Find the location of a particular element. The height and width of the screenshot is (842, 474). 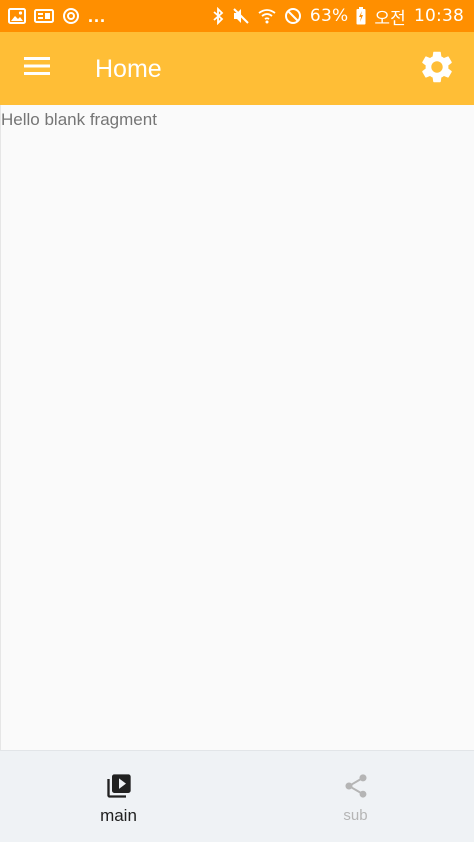

sync-icon is located at coordinates (71, 16).